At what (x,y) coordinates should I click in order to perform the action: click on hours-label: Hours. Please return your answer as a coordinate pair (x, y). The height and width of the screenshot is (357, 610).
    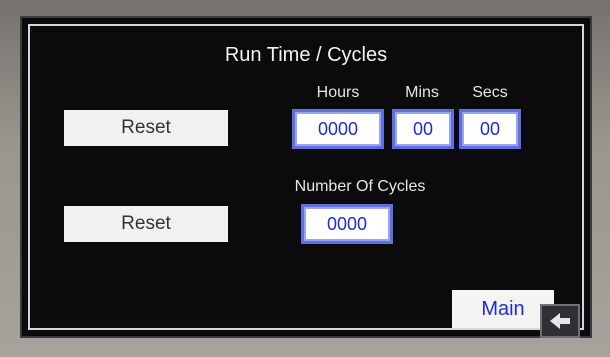
    Looking at the image, I should click on (338, 92).